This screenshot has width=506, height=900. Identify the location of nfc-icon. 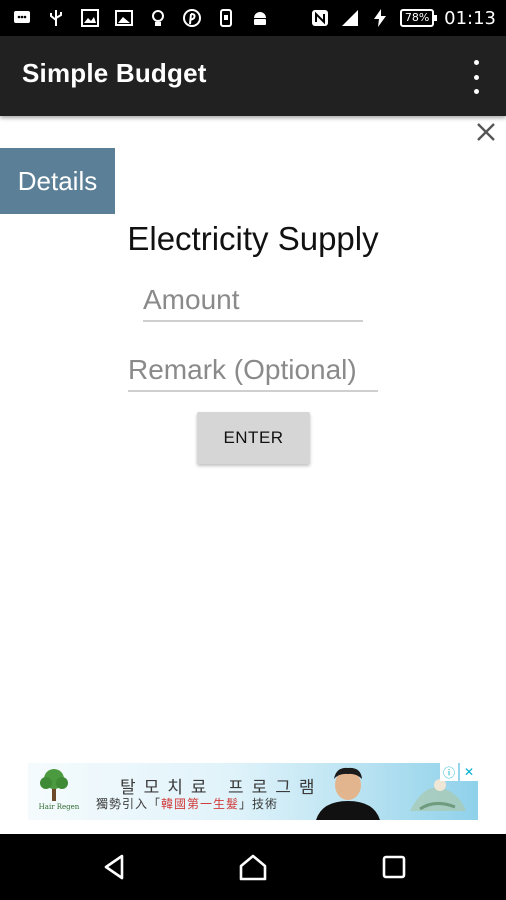
(320, 18).